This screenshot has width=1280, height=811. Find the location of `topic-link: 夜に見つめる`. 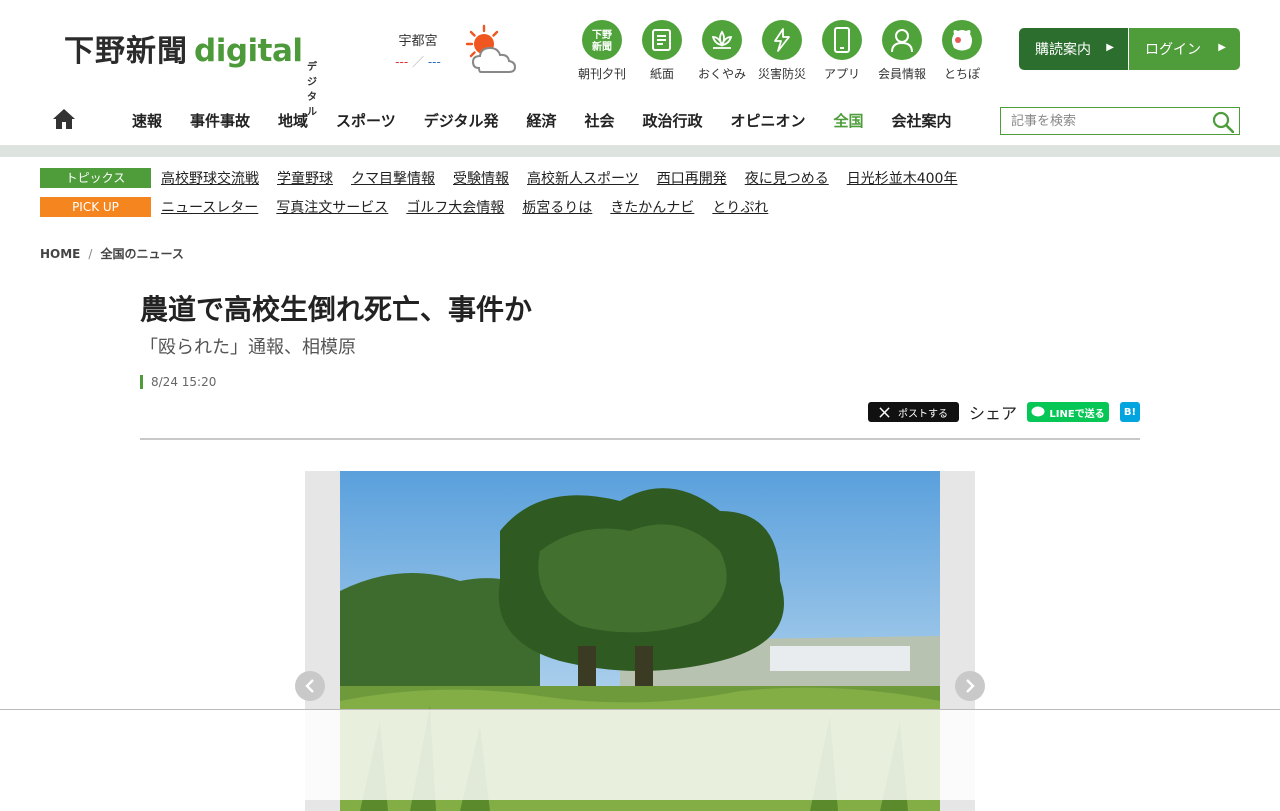

topic-link: 夜に見つめる is located at coordinates (787, 178).